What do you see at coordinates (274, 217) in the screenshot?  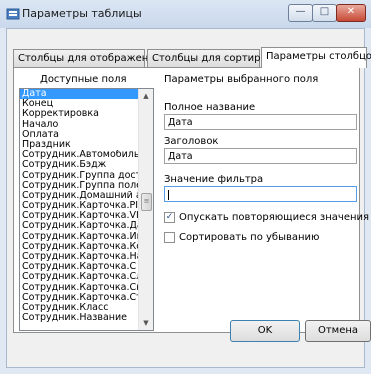 I see `skip-repeated-label: Опускать повторяющиеся значения` at bounding box center [274, 217].